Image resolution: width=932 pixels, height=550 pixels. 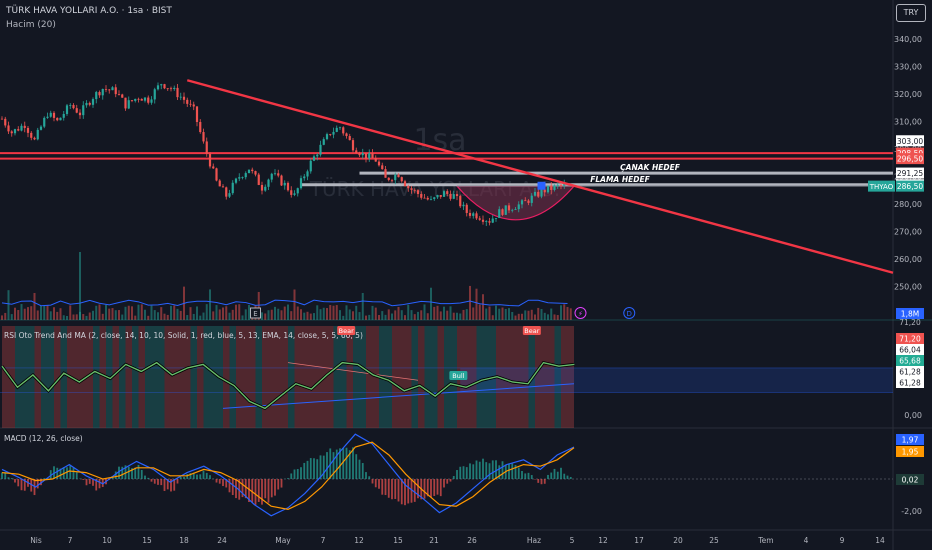 I want to click on volume-indicator-label: Hacim (20), so click(x=31, y=25).